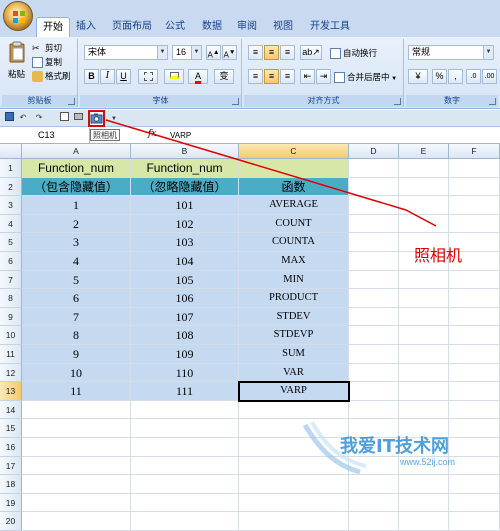 Image resolution: width=500 pixels, height=531 pixels. What do you see at coordinates (424, 521) in the screenshot?
I see `cell-e20` at bounding box center [424, 521].